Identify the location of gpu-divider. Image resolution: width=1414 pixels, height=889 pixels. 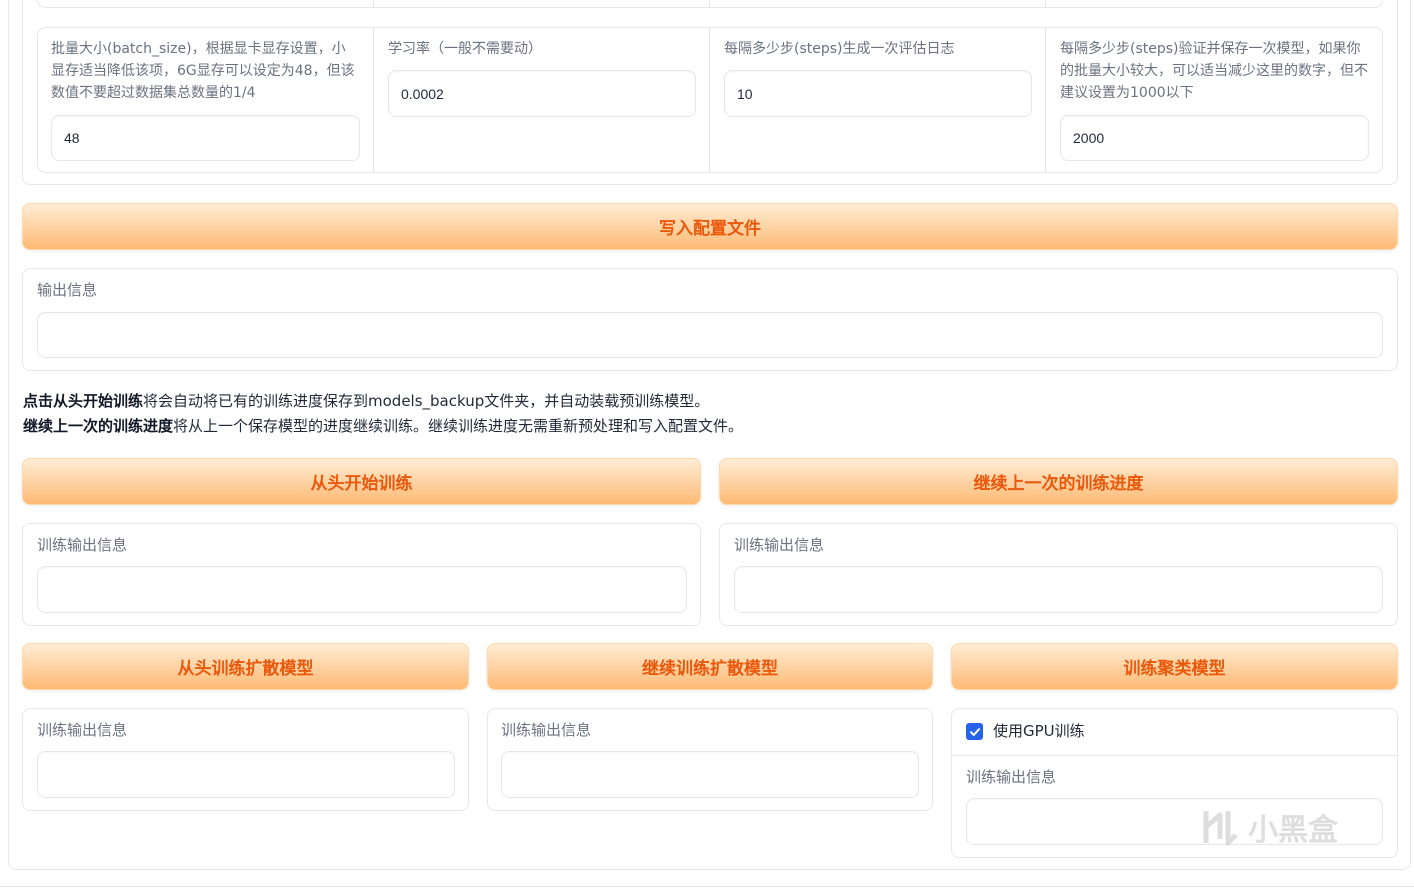
(1174, 755).